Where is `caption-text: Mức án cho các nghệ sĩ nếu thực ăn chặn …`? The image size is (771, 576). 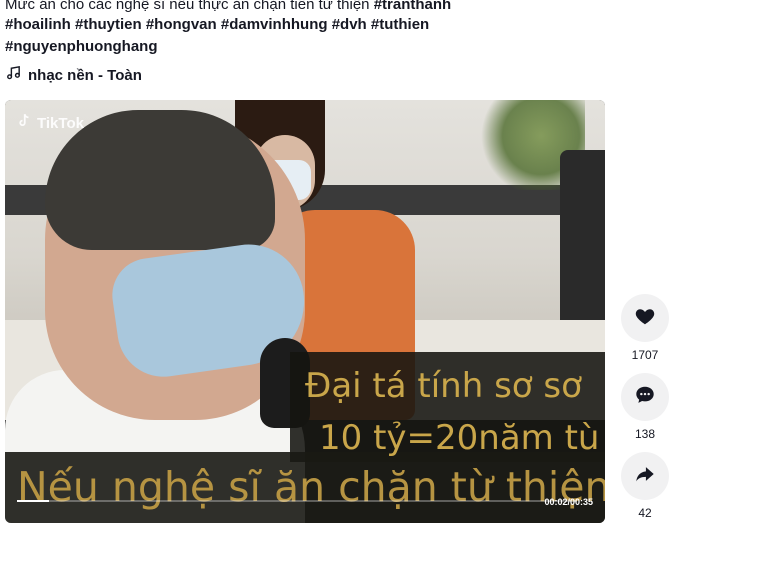
caption-text: Mức án cho các nghệ sĩ nếu thực ăn chặn … is located at coordinates (187, 6).